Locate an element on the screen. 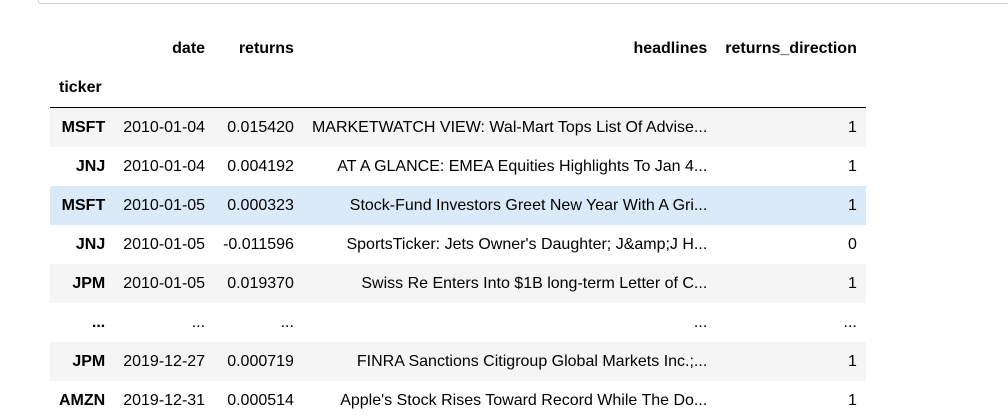 This screenshot has height=420, width=1008. index-header-blank is located at coordinates (82, 49).